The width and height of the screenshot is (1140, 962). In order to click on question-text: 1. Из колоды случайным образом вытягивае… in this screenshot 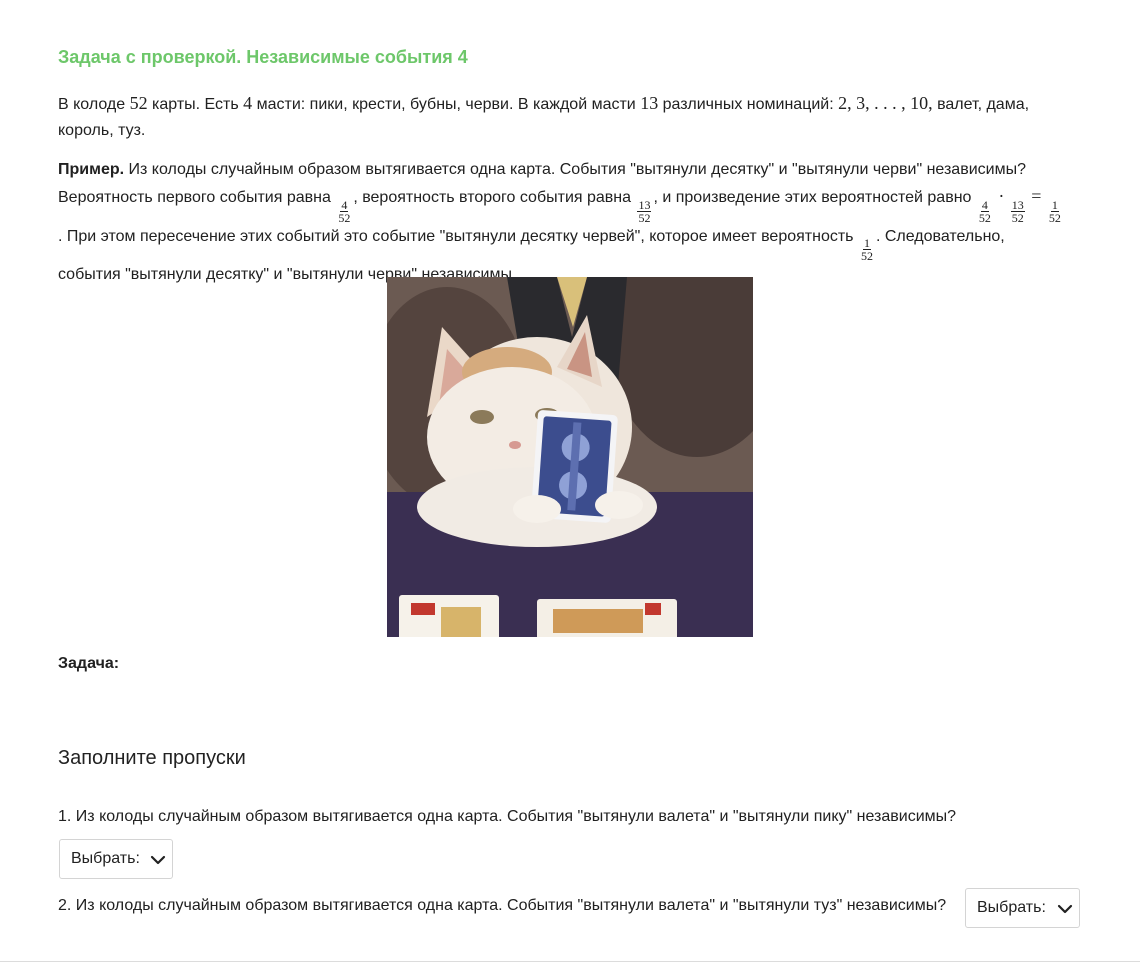, I will do `click(507, 816)`.